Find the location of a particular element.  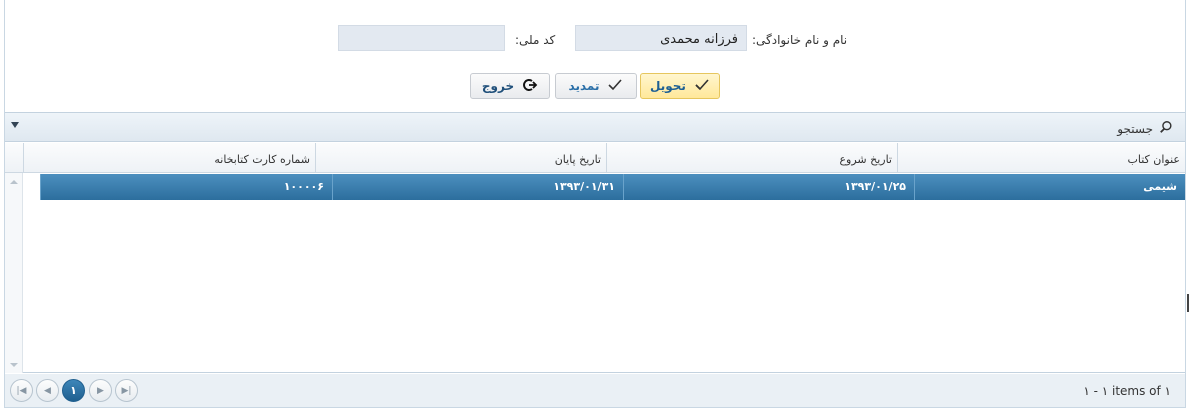

column-header-library-card: شماره کارت کتابخانه is located at coordinates (169, 158).